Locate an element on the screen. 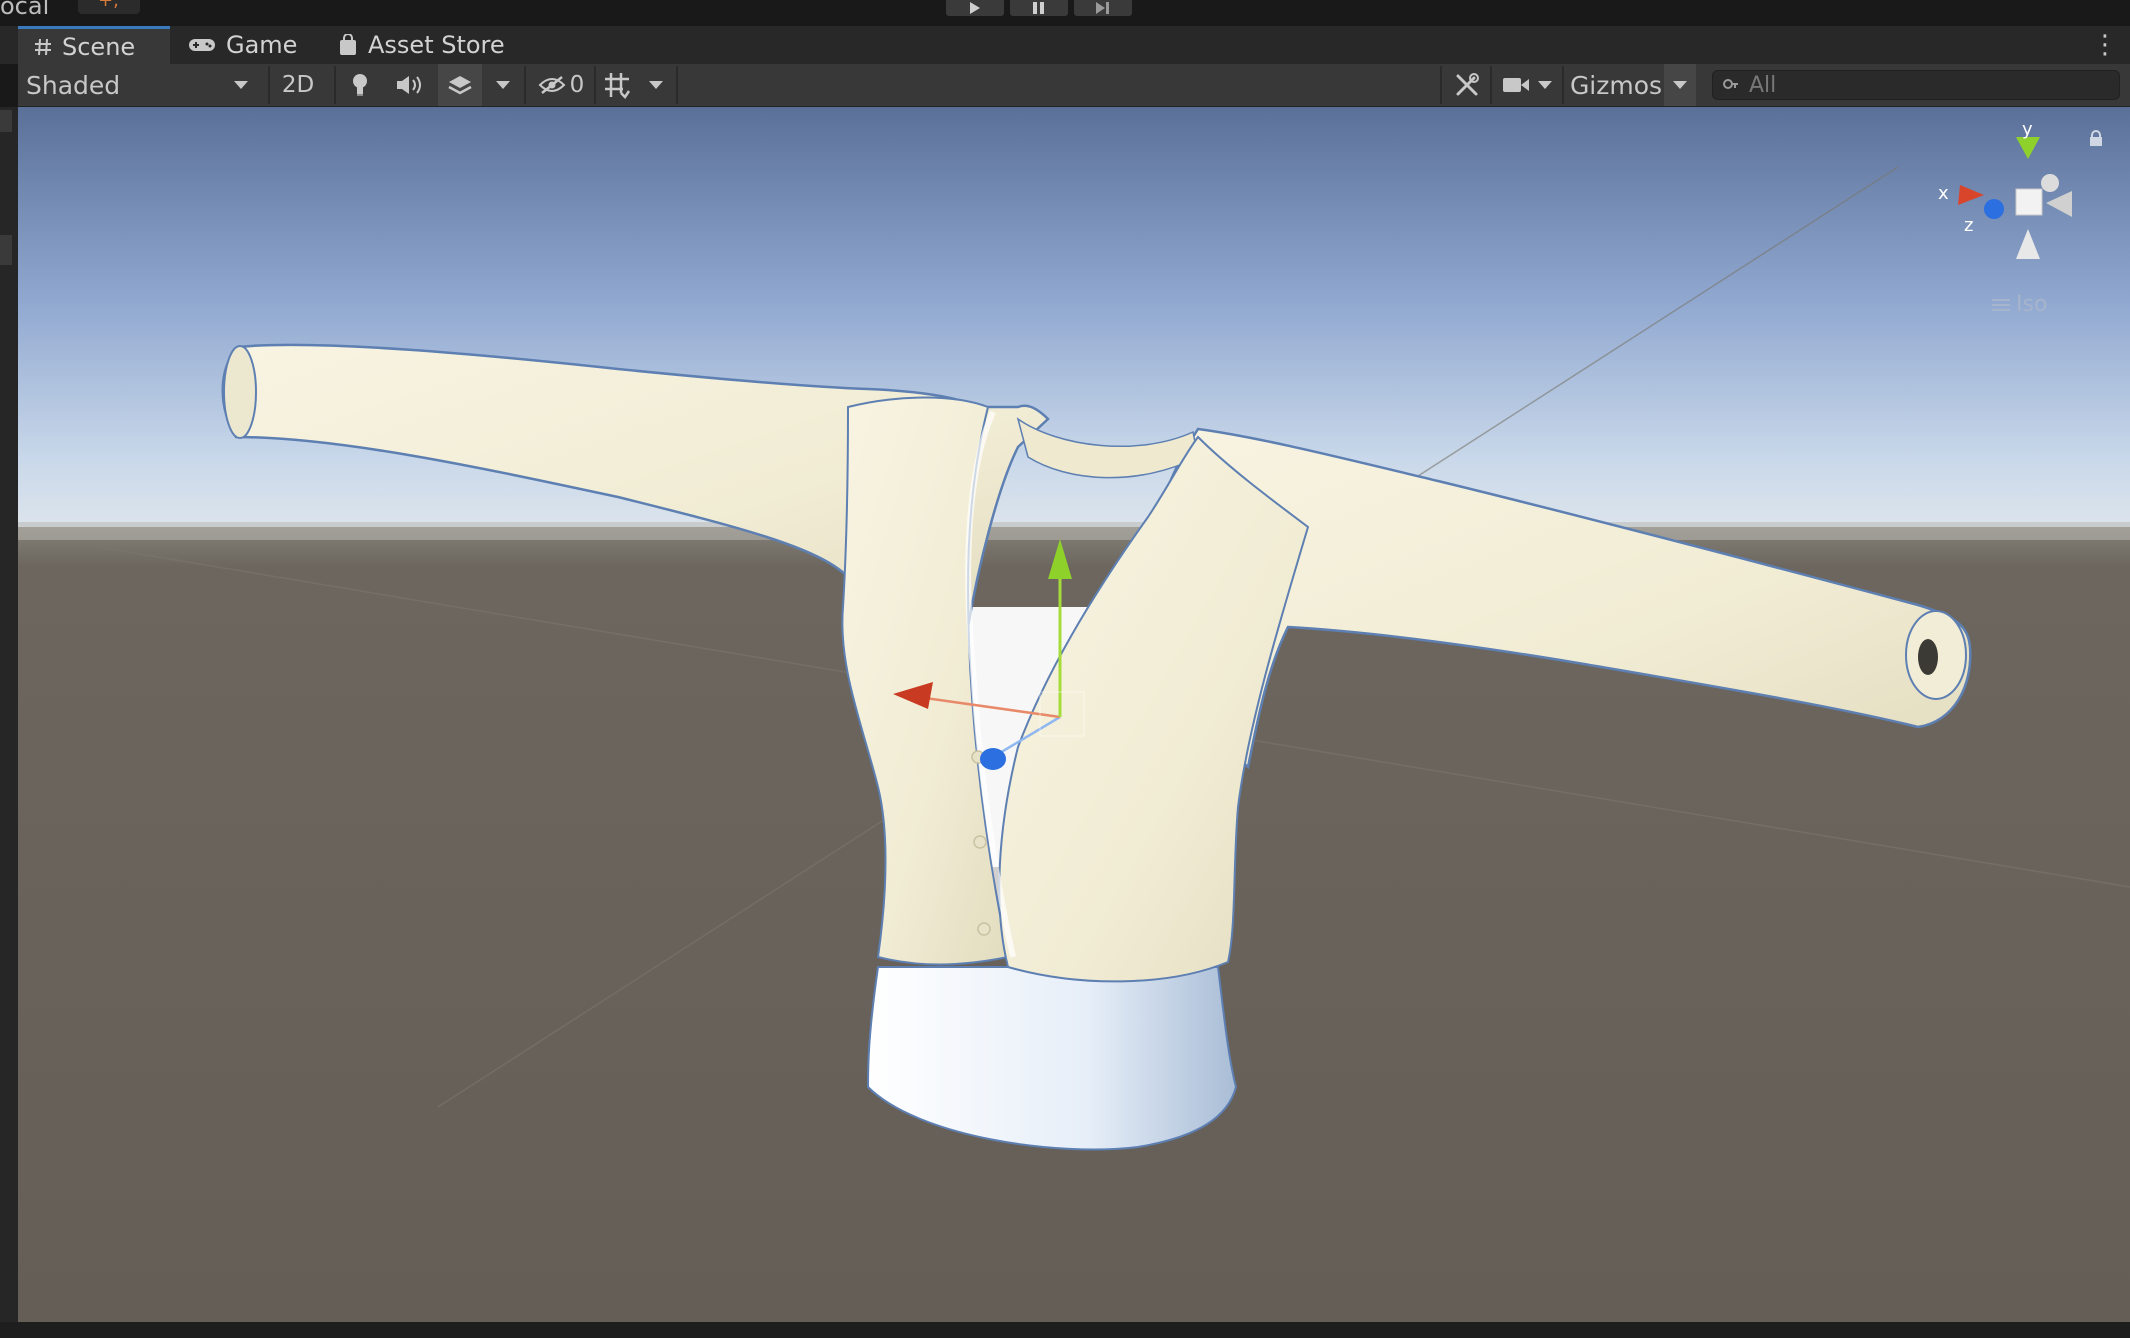 Image resolution: width=2130 pixels, height=1338 pixels. effects-toggle-button is located at coordinates (460, 85).